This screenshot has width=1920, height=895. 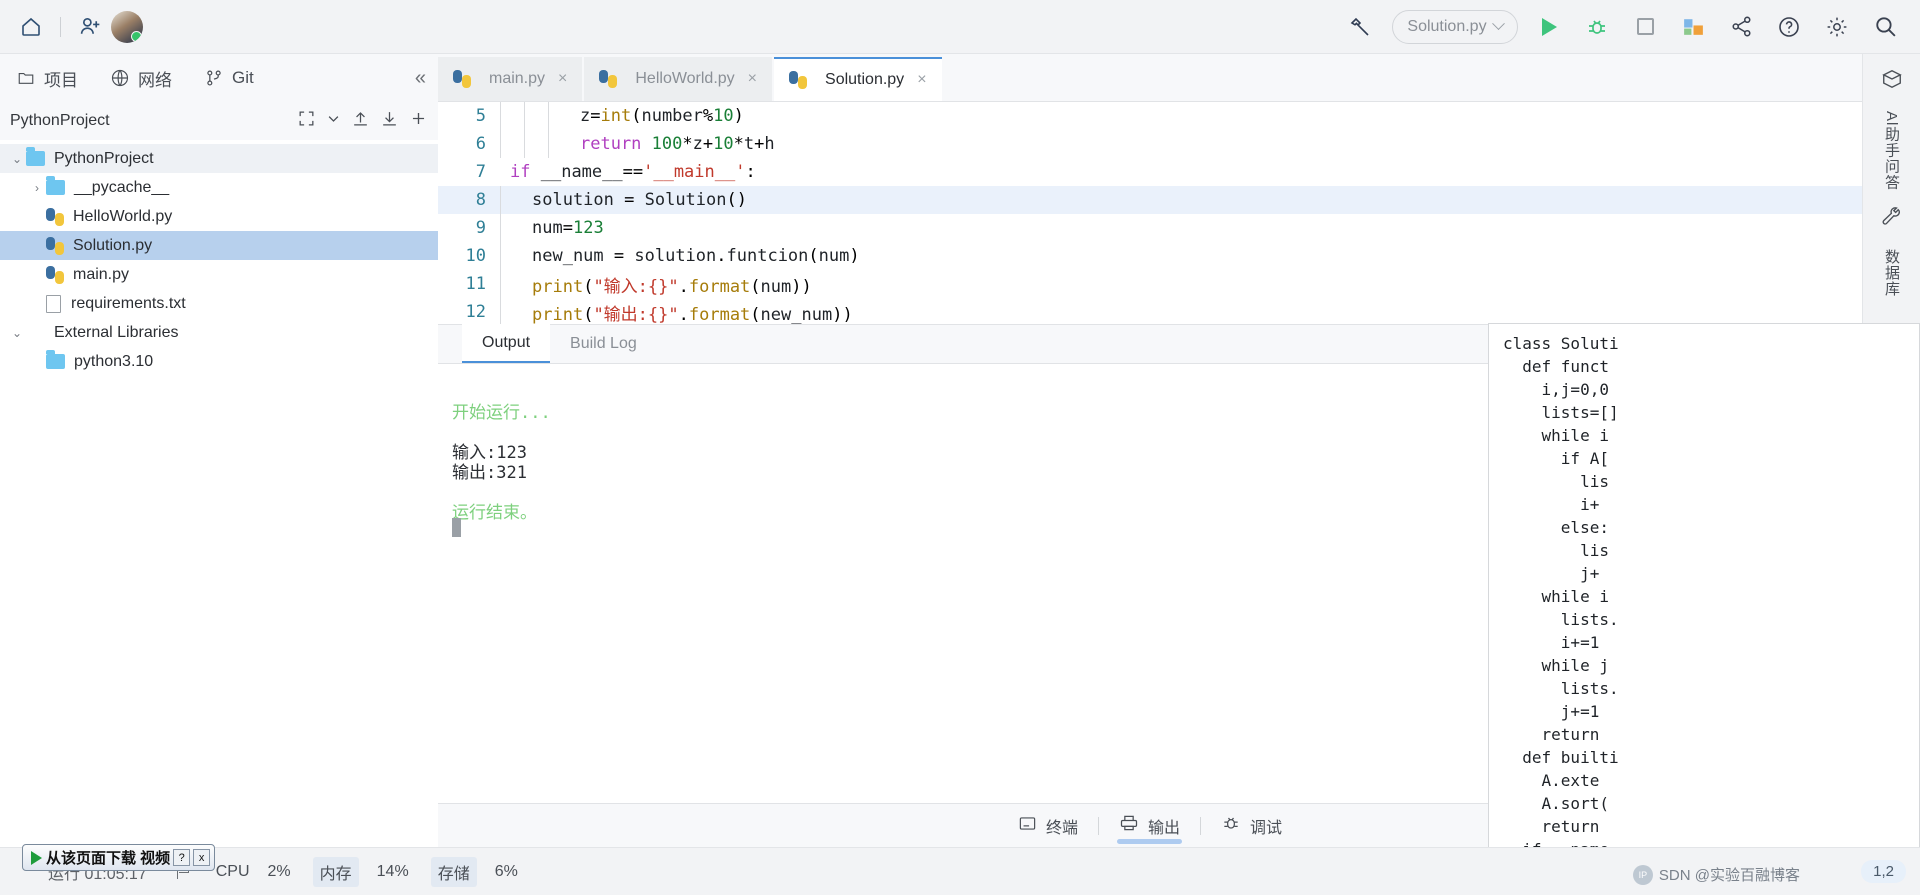 What do you see at coordinates (603, 343) in the screenshot?
I see `output-tab: Build Log` at bounding box center [603, 343].